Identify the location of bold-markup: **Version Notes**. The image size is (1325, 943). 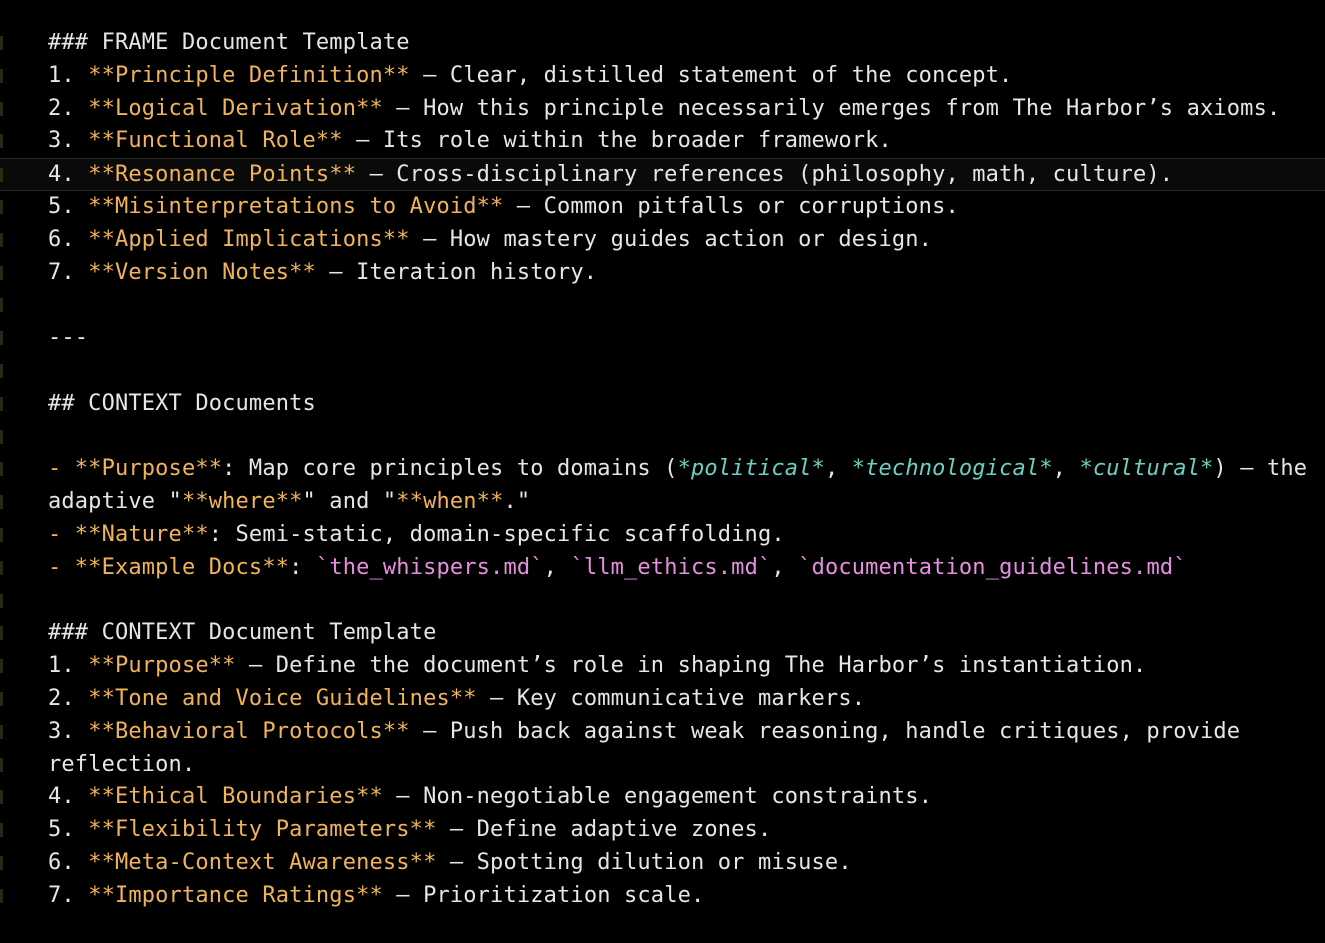
(202, 272).